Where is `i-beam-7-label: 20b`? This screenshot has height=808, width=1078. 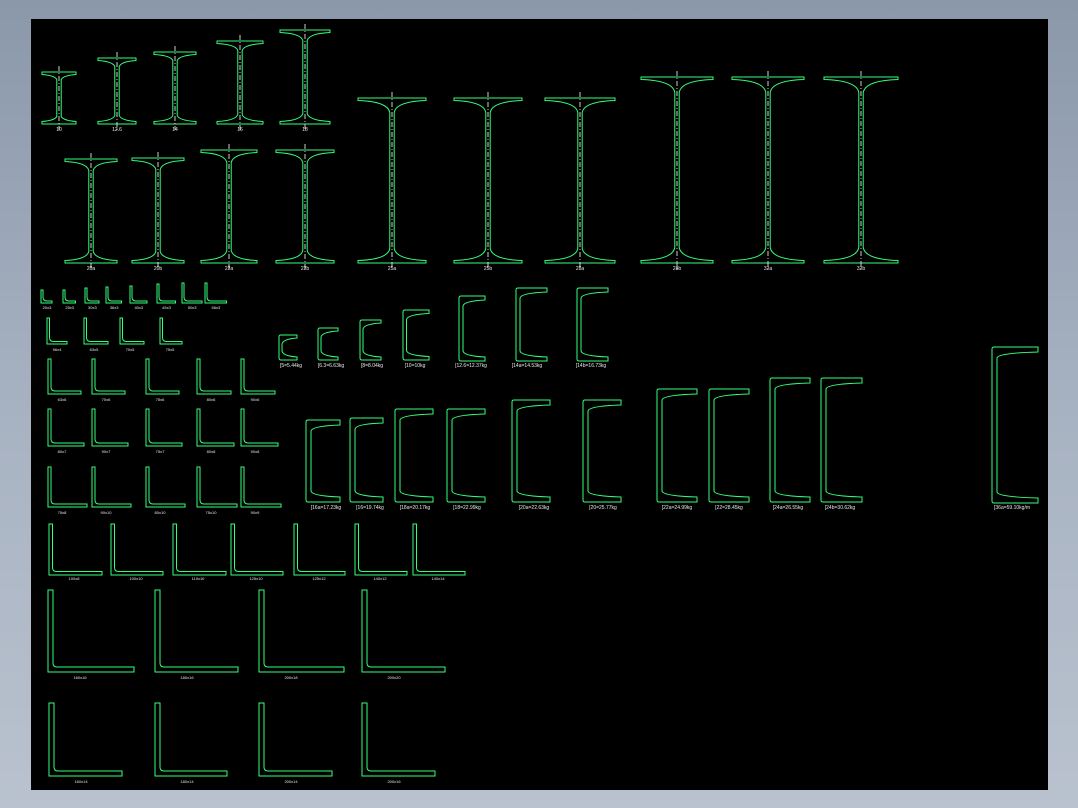
i-beam-7-label: 20b is located at coordinates (158, 269).